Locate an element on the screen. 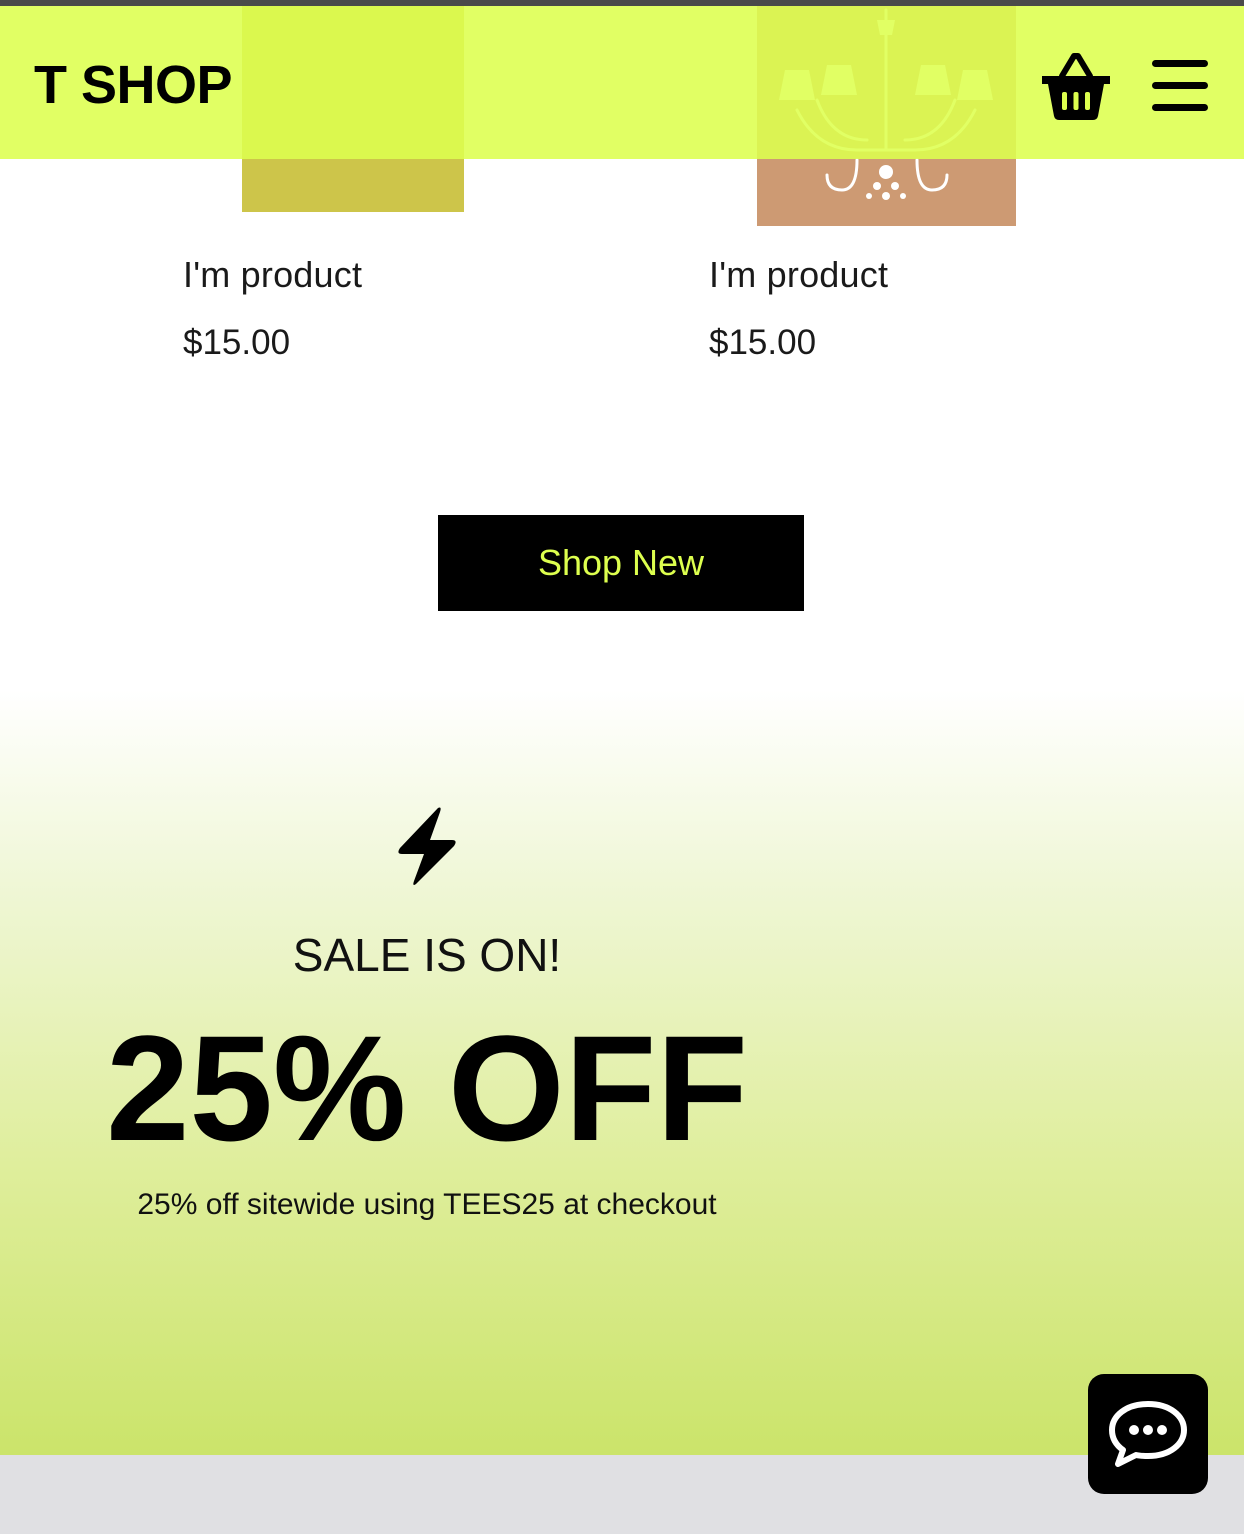  footer-strip is located at coordinates (622, 1494).